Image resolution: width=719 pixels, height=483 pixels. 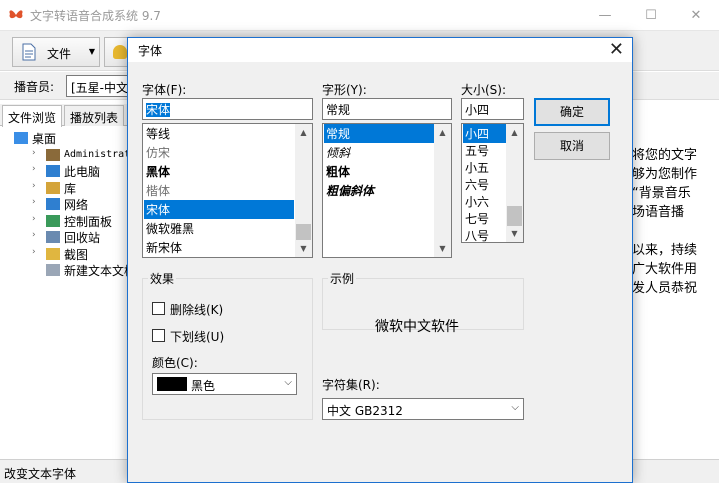 What do you see at coordinates (53, 220) in the screenshot?
I see `control-panel-icon` at bounding box center [53, 220].